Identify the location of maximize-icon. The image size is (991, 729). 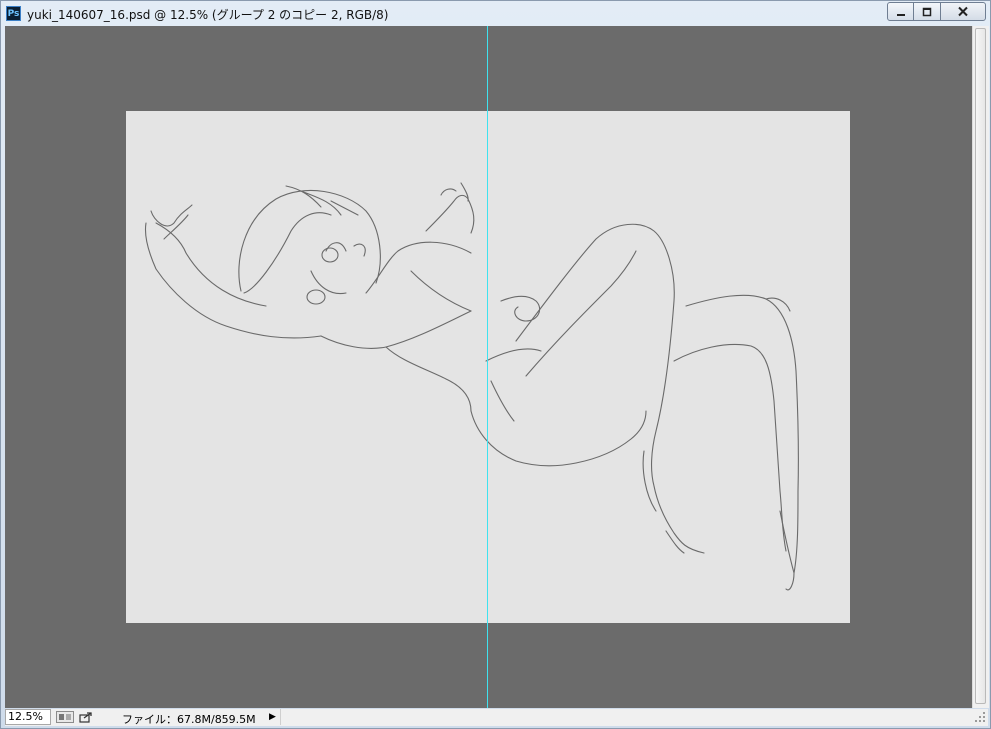
(927, 11).